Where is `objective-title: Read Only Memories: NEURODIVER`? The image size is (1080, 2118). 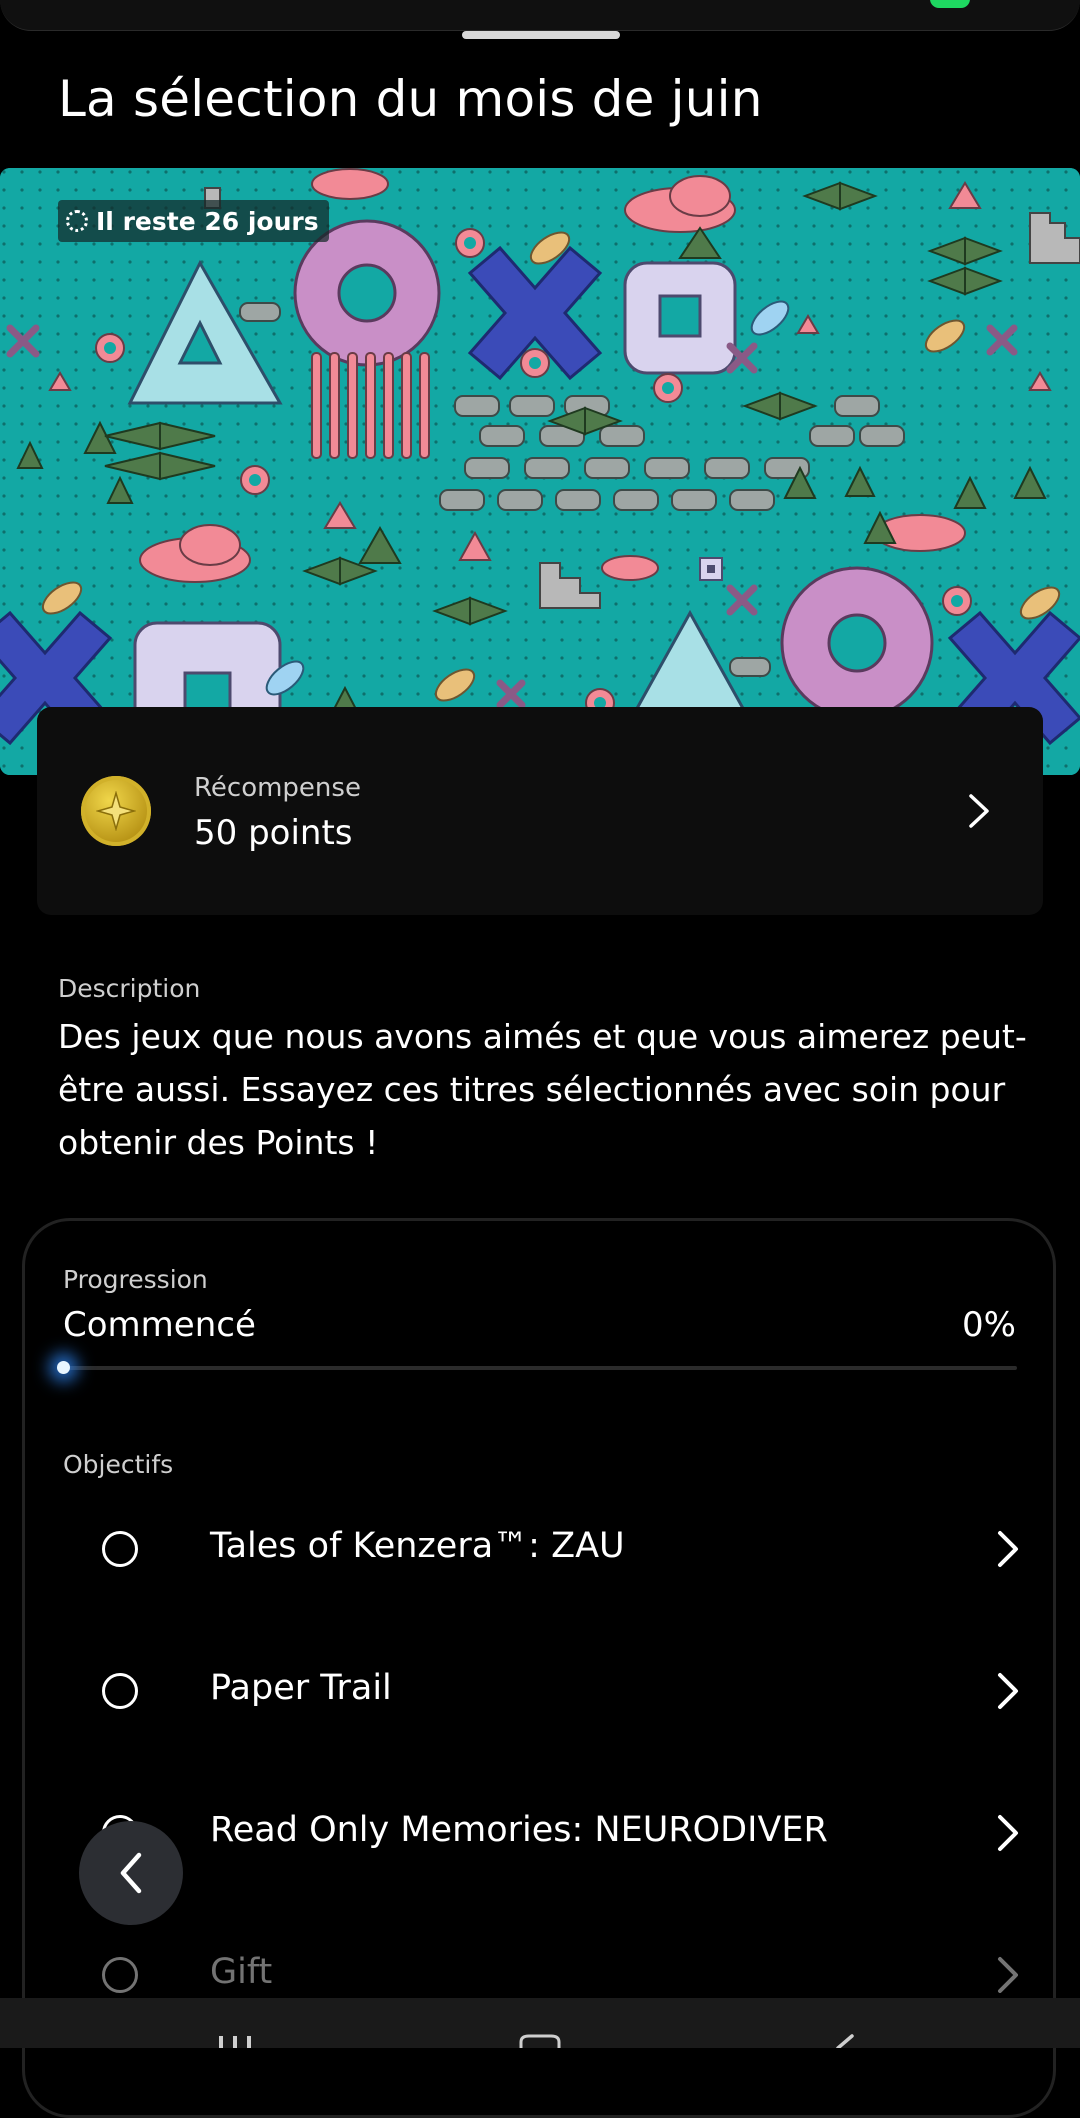
objective-title: Read Only Memories: NEURODIVER is located at coordinates (519, 1830).